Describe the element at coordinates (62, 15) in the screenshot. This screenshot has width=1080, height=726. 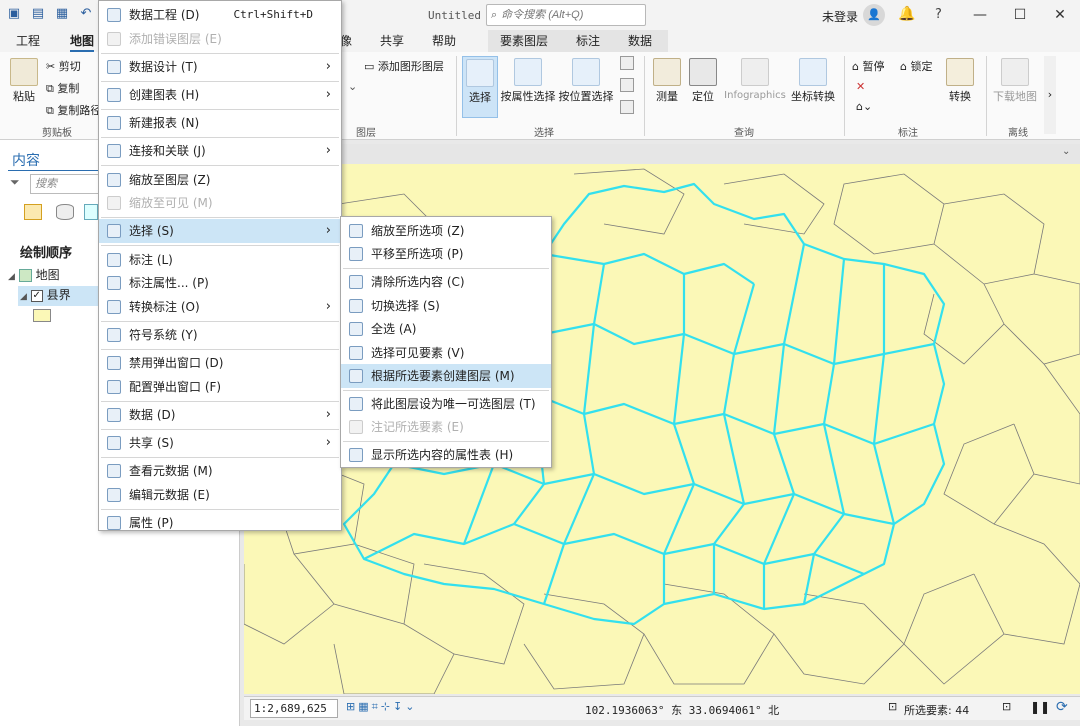
I see `save-icon: ▦` at that location.